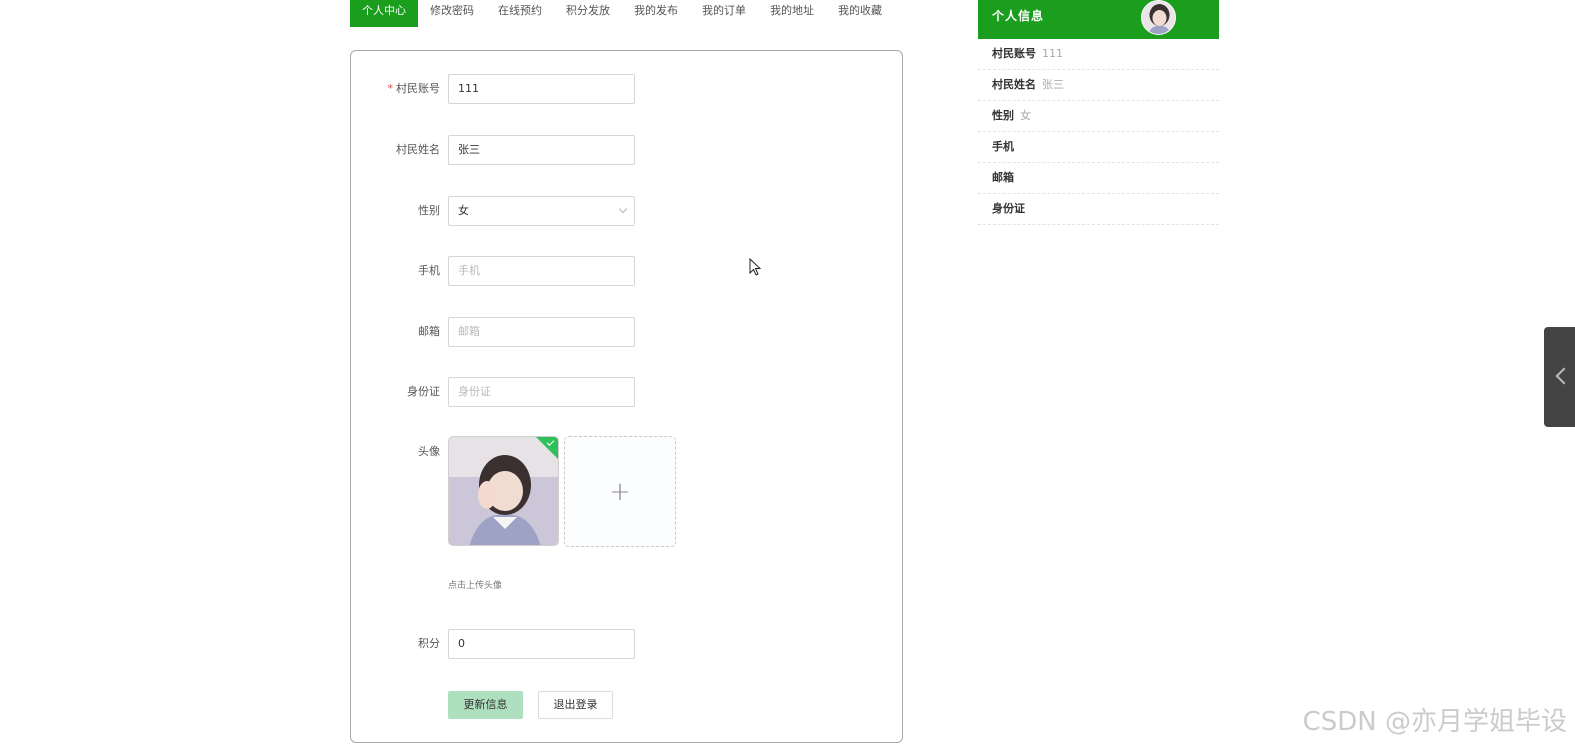  Describe the element at coordinates (575, 705) in the screenshot. I see `logout-button: 退出登录` at that location.